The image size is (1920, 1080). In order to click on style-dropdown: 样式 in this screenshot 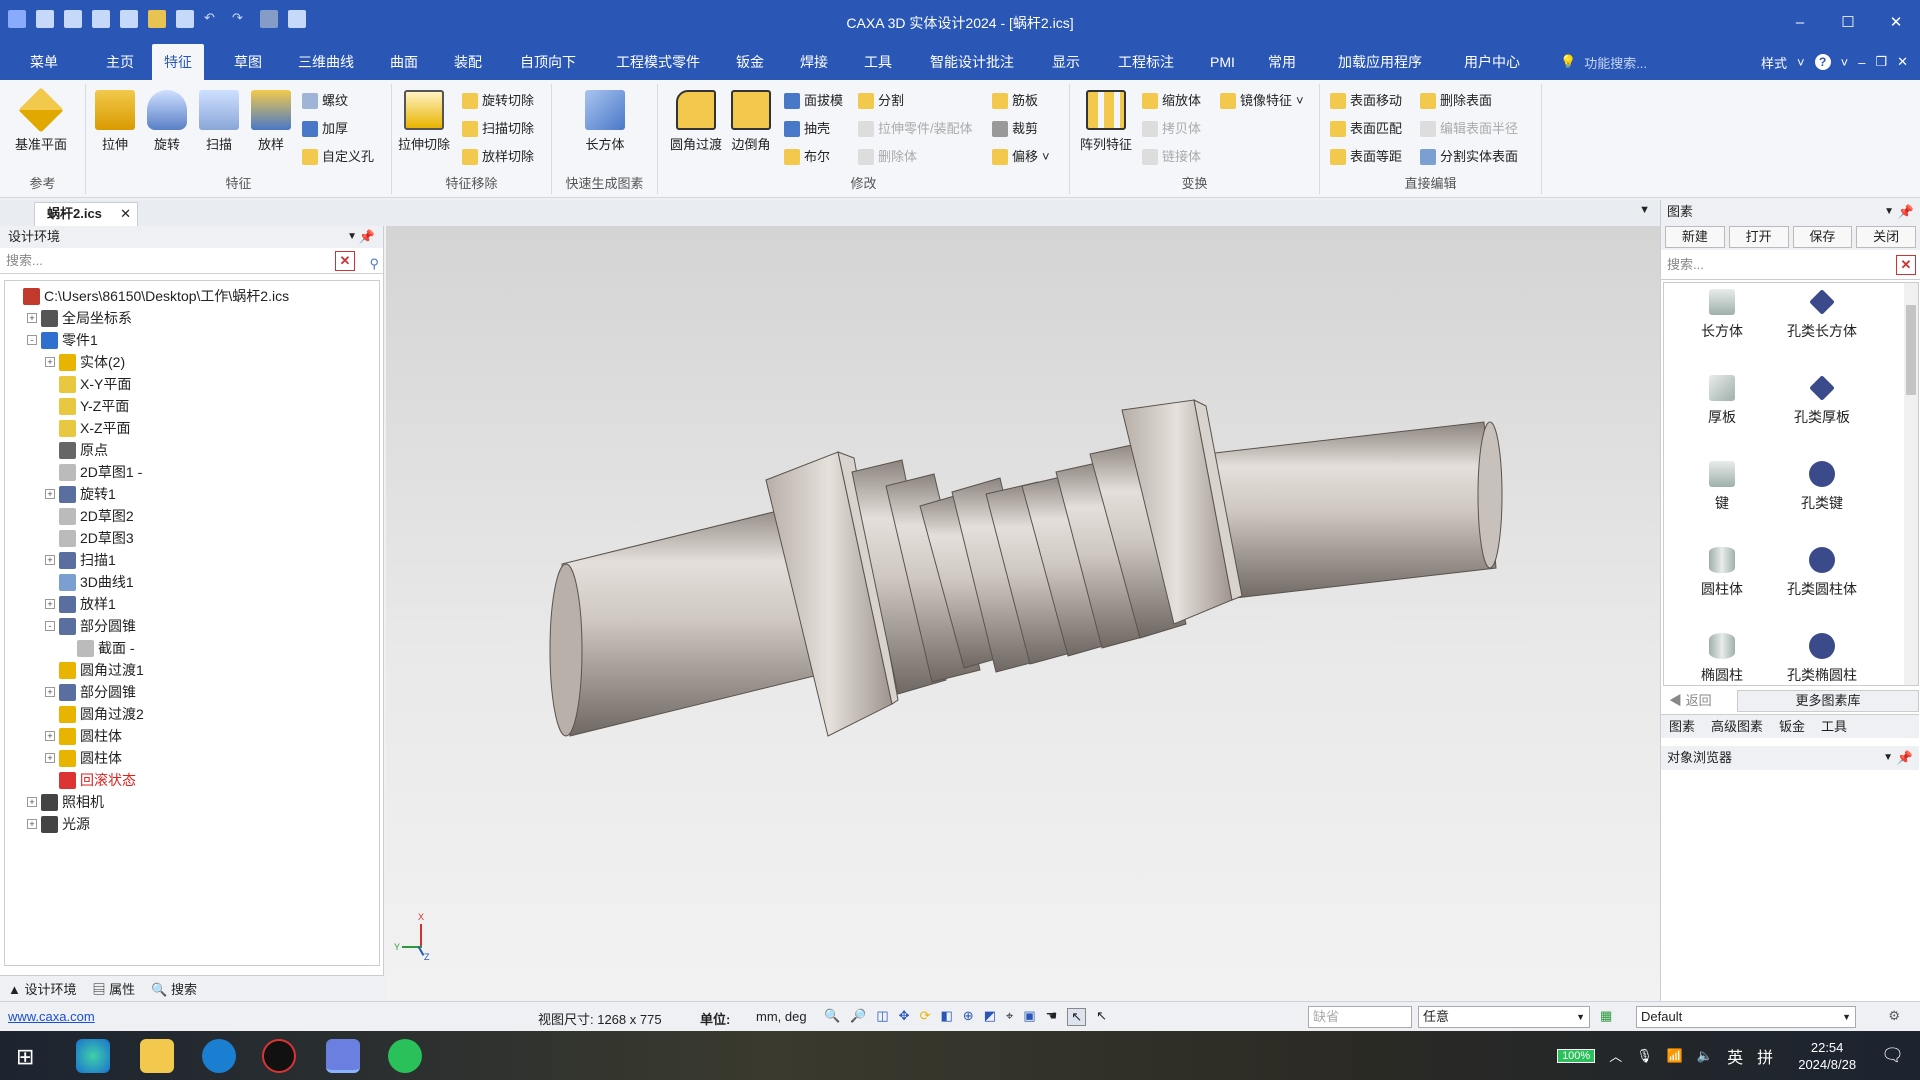, I will do `click(1774, 62)`.